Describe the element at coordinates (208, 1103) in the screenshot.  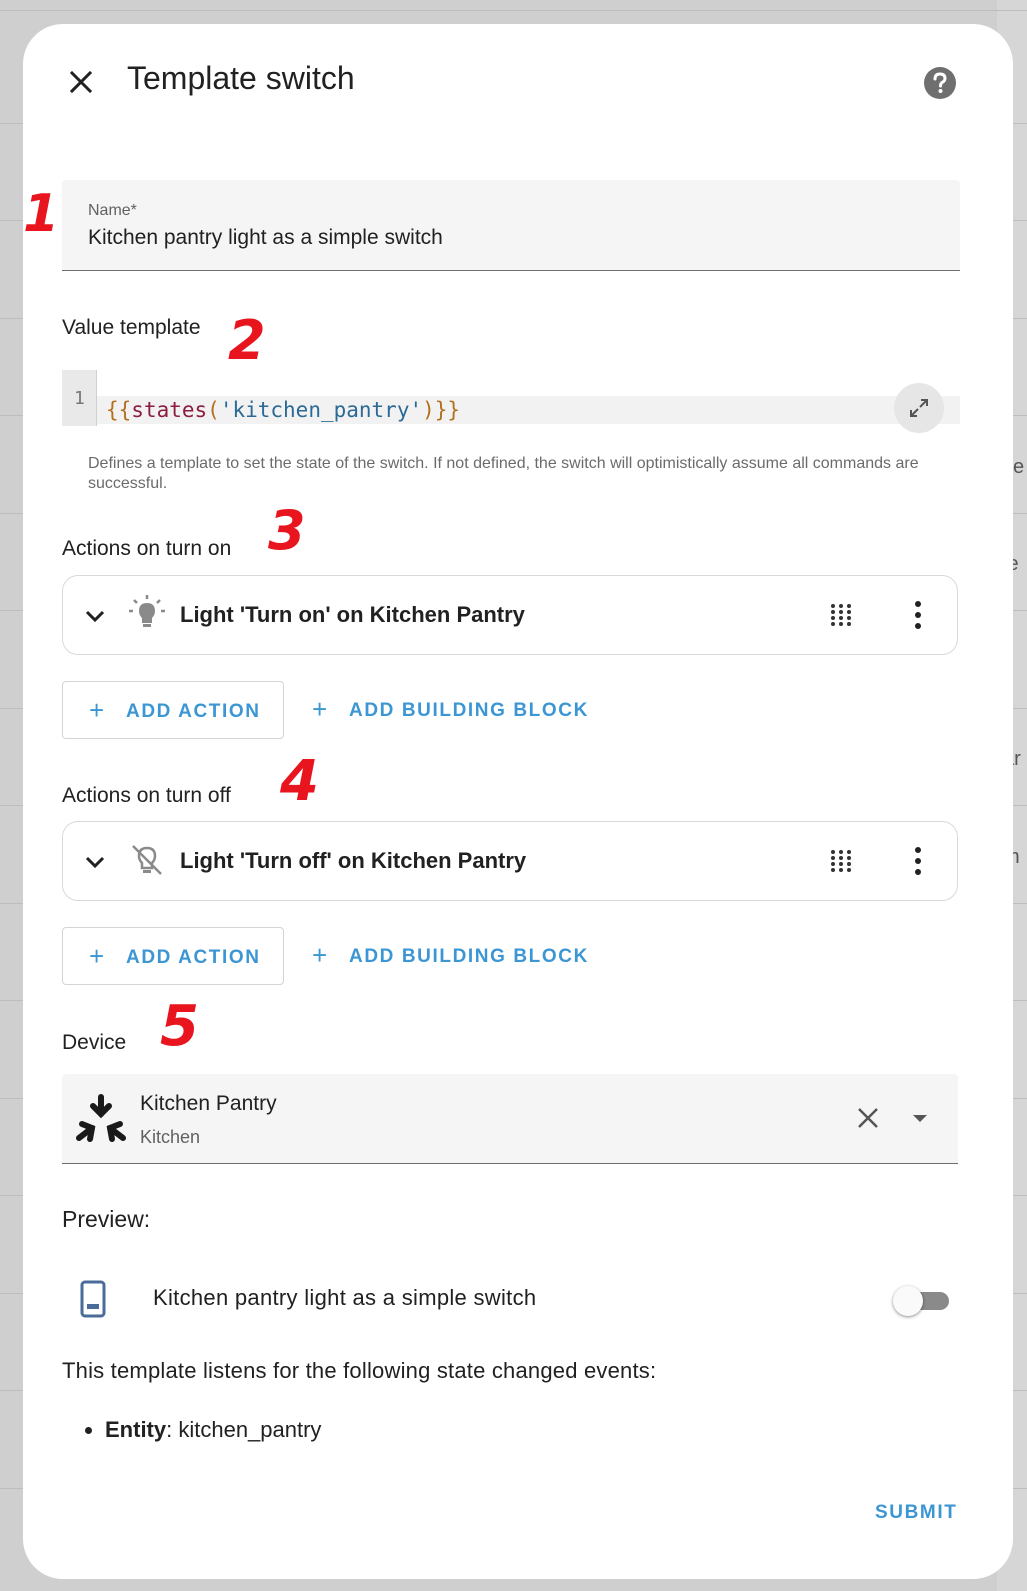
I see `device-name: Kitchen Pantry` at that location.